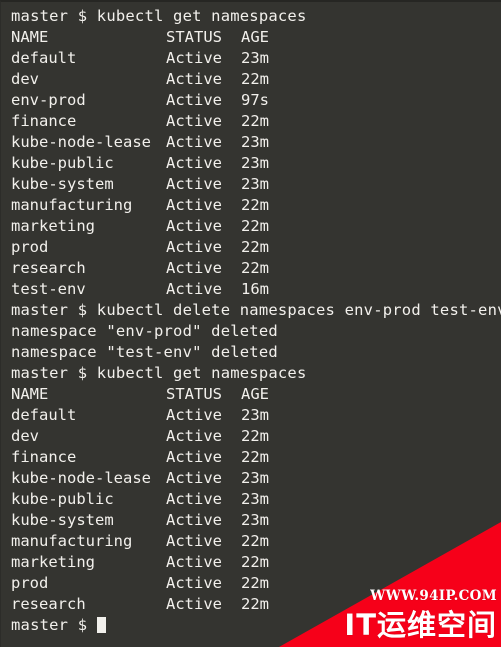 This screenshot has width=501, height=647. I want to click on table-row: env-prod Active 97s, so click(256, 100).